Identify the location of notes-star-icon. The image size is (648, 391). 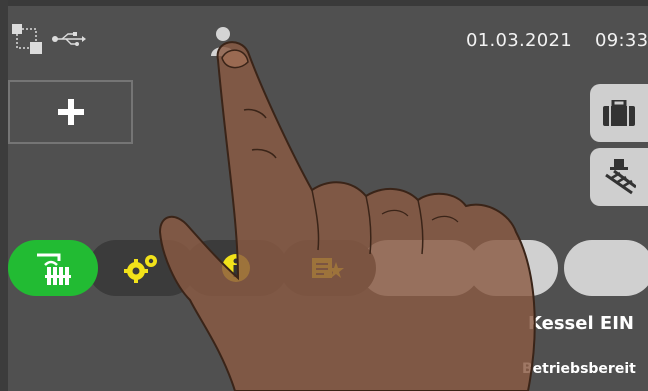
(328, 268).